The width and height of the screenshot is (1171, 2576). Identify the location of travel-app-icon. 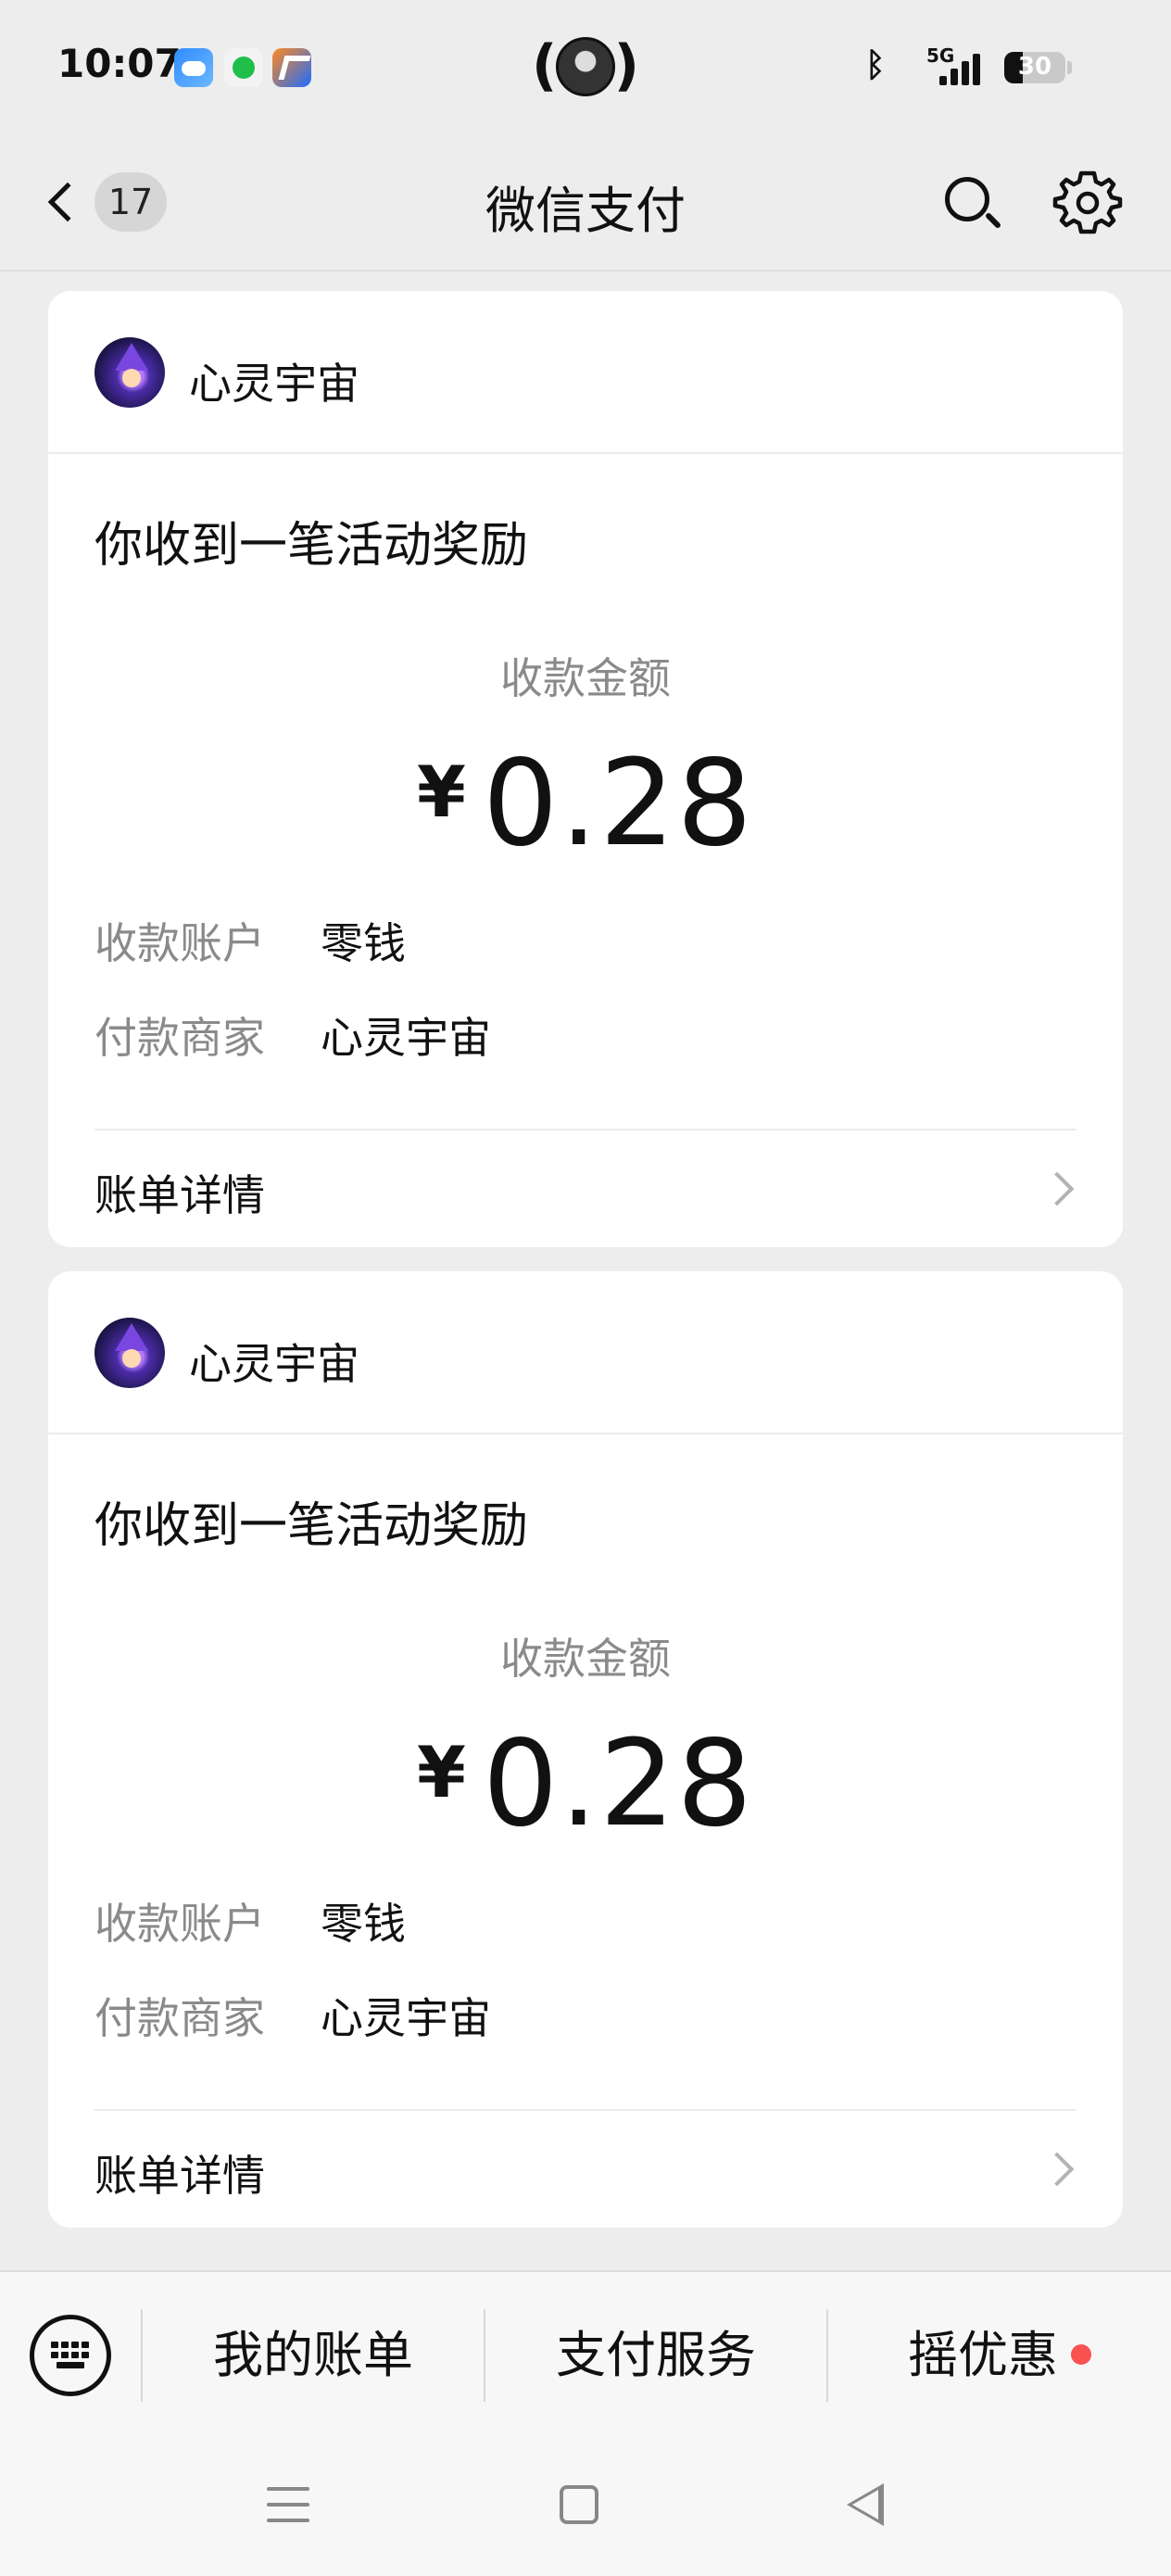
(292, 68).